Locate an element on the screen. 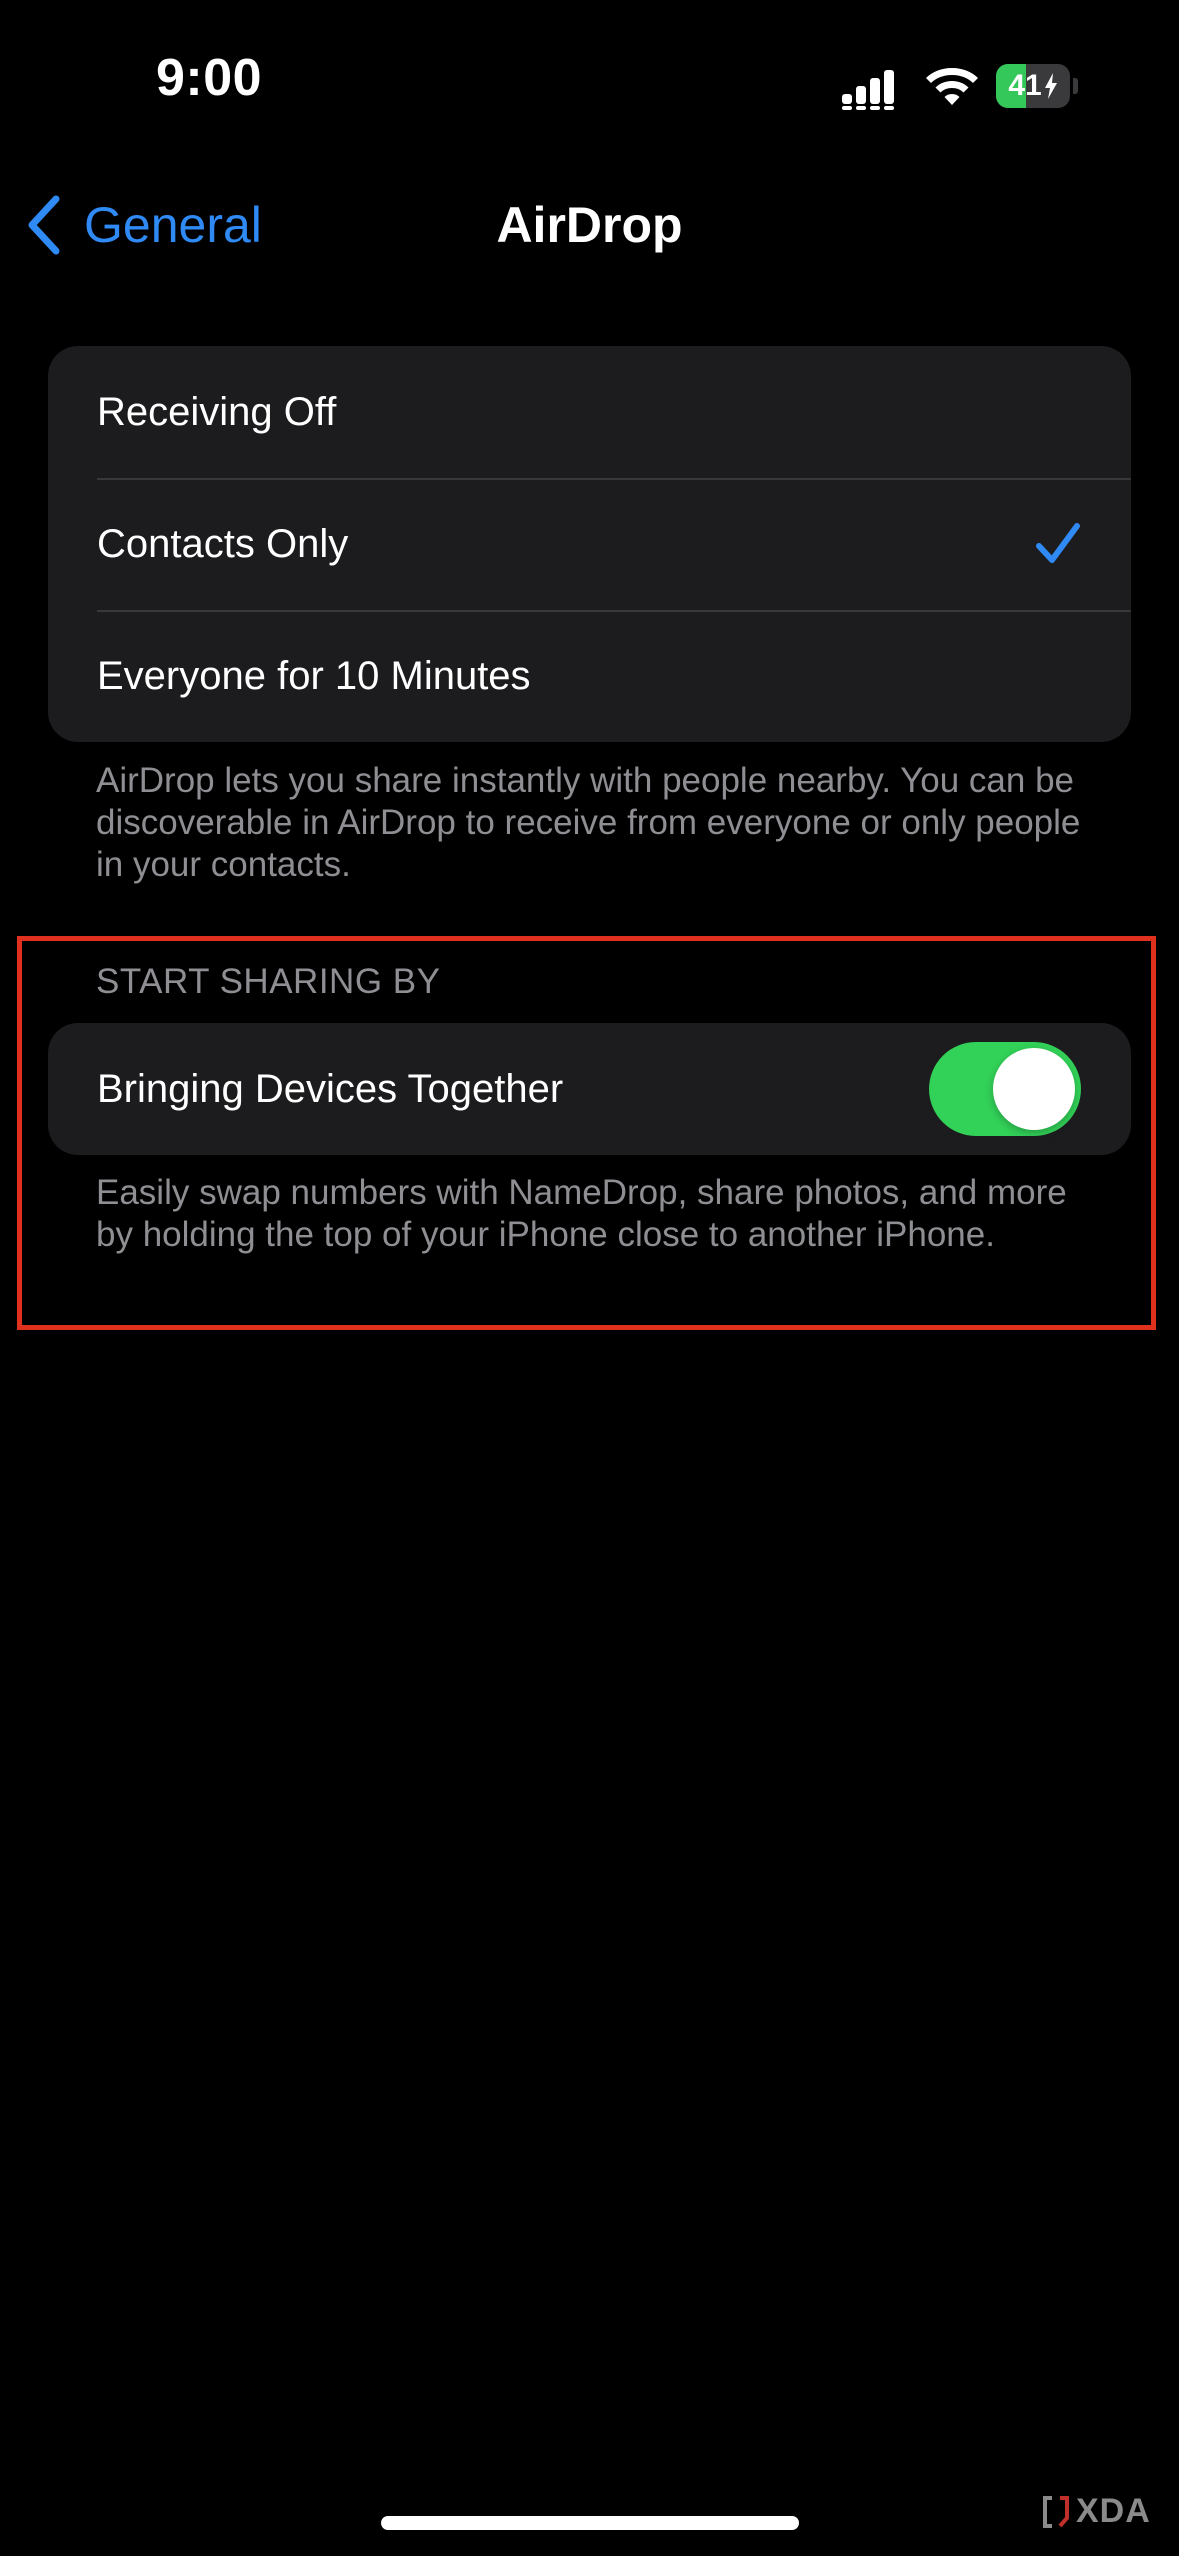 This screenshot has height=2556, width=1179. chevron-left-icon is located at coordinates (44, 225).